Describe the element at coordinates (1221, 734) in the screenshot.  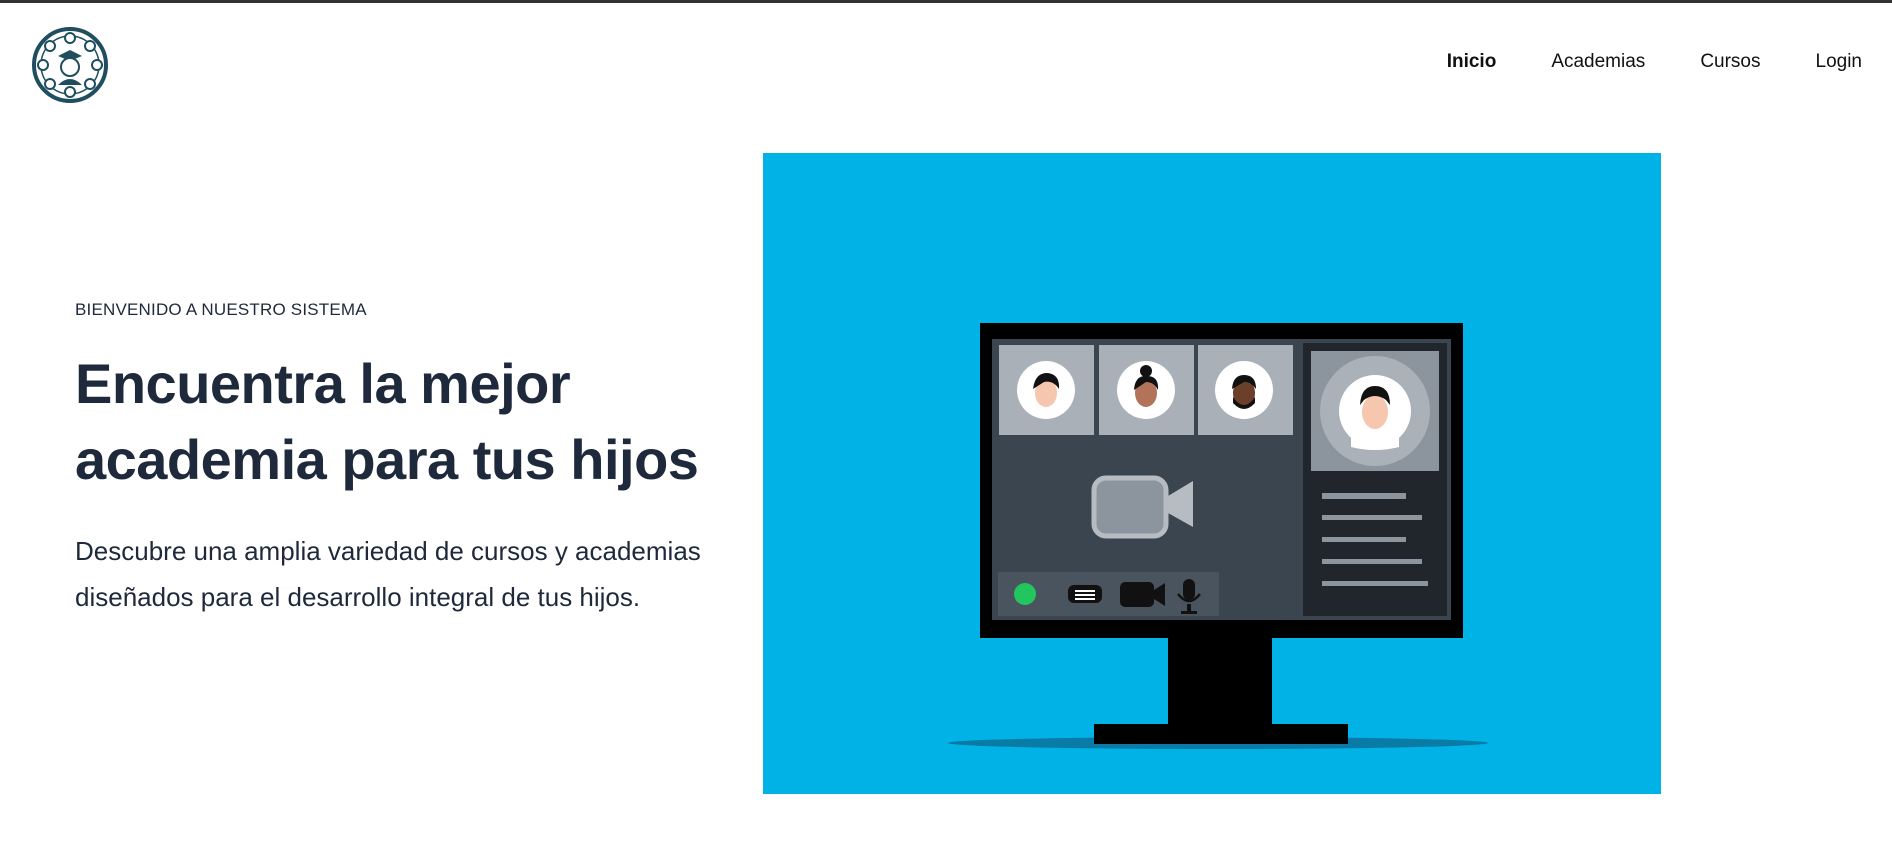
I see `monitor-base` at that location.